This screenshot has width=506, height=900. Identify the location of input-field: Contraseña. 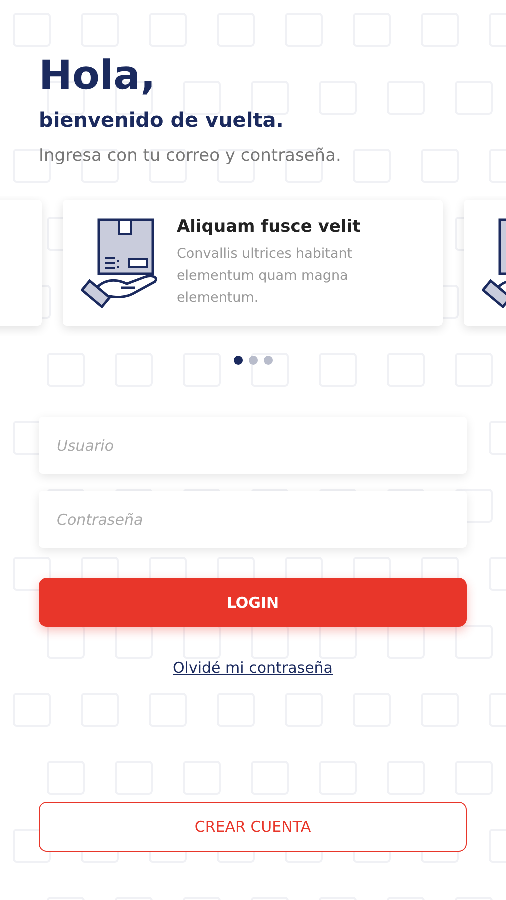
(253, 519).